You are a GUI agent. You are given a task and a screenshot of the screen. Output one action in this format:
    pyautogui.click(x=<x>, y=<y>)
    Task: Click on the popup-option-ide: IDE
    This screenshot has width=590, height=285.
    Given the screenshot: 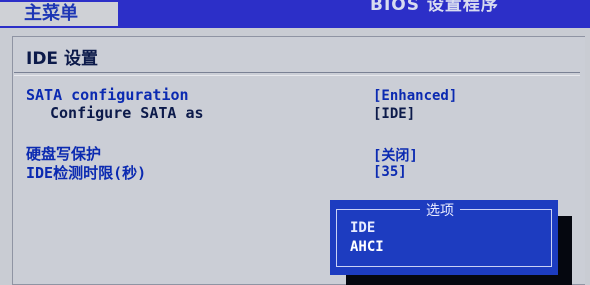 What is the action you would take?
    pyautogui.click(x=362, y=228)
    